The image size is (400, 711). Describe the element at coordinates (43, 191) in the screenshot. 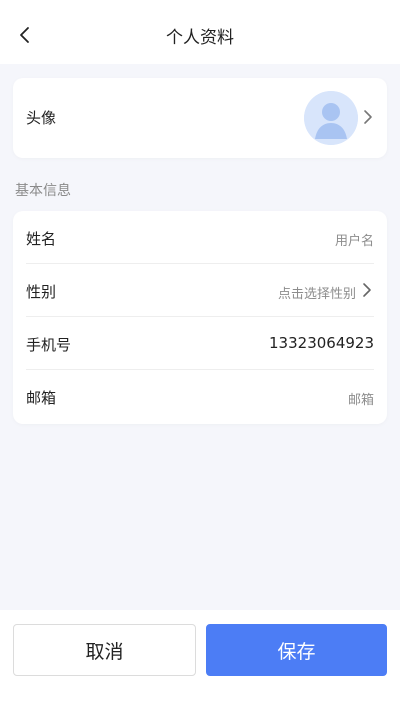

I see `section-title-basic-info: 基本信息` at that location.